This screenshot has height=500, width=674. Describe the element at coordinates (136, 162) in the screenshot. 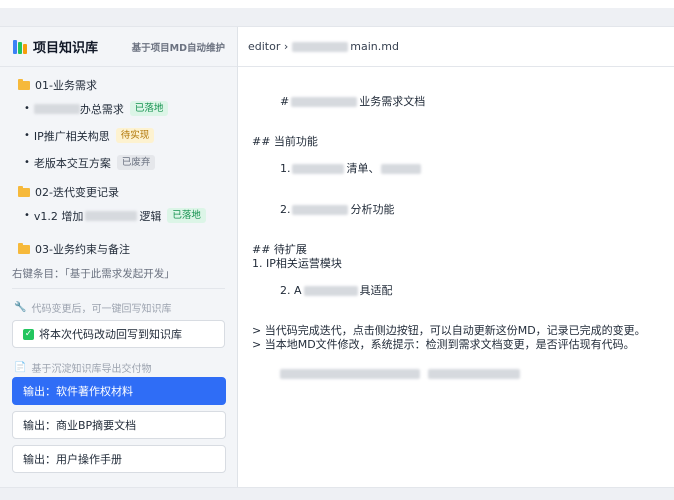

I see `status-badge: 已废弃` at that location.